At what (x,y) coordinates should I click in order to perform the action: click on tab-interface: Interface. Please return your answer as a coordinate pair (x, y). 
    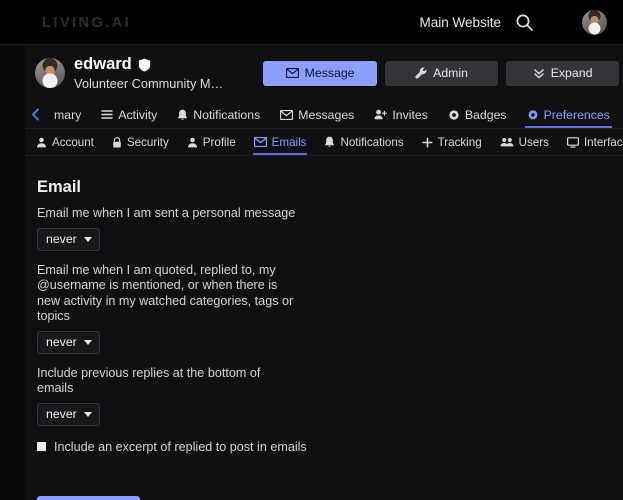
    Looking at the image, I should click on (590, 142).